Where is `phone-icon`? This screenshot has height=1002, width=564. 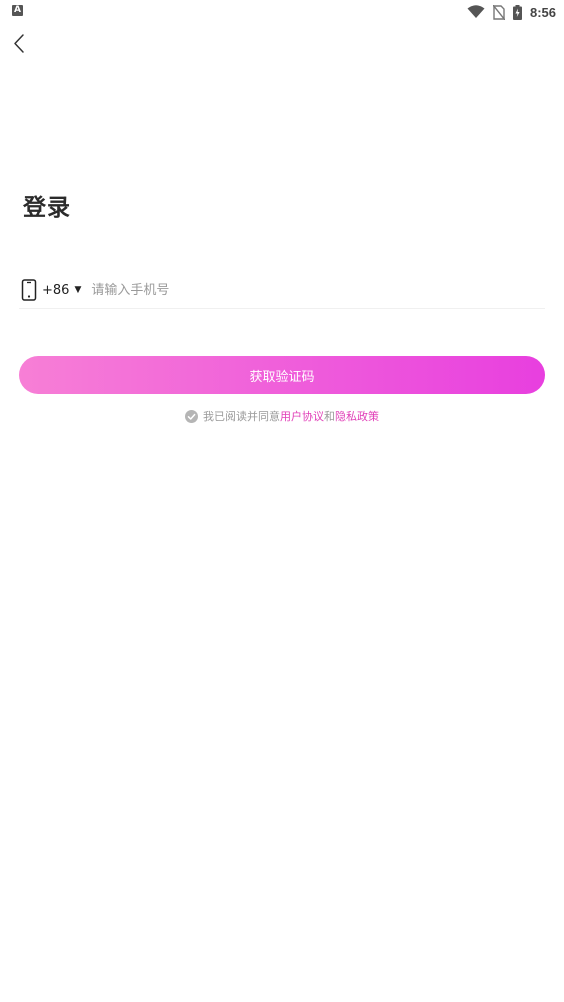
phone-icon is located at coordinates (29, 290).